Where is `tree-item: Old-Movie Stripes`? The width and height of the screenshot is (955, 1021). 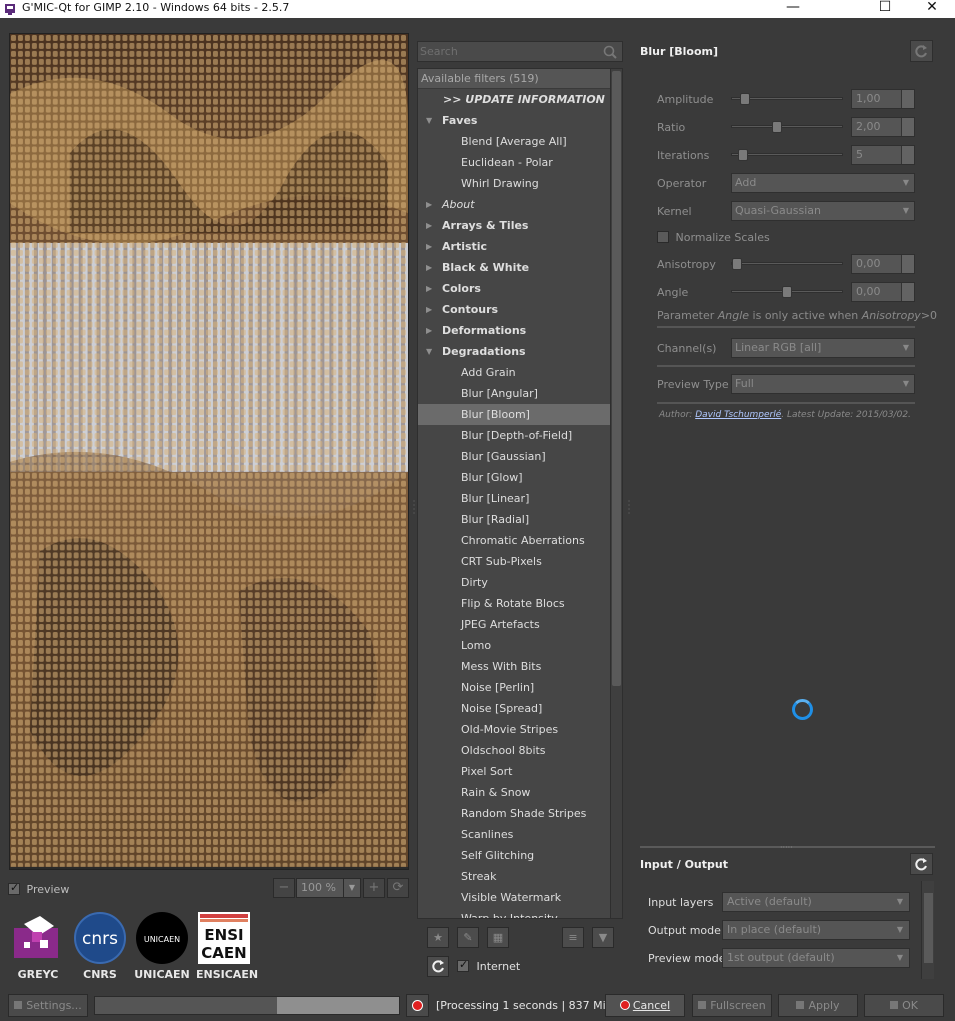
tree-item: Old-Movie Stripes is located at coordinates (514, 729).